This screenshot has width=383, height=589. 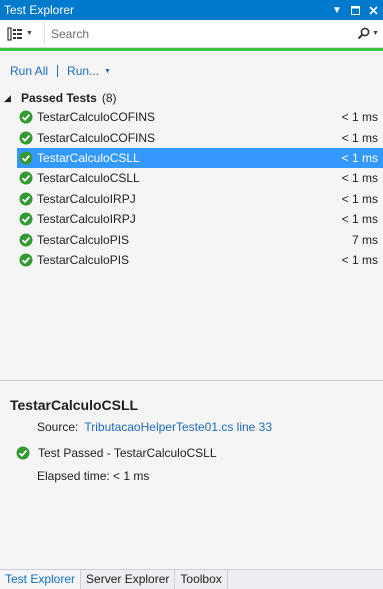 What do you see at coordinates (128, 579) in the screenshot?
I see `tab-server-explorer: Server Explorer` at bounding box center [128, 579].